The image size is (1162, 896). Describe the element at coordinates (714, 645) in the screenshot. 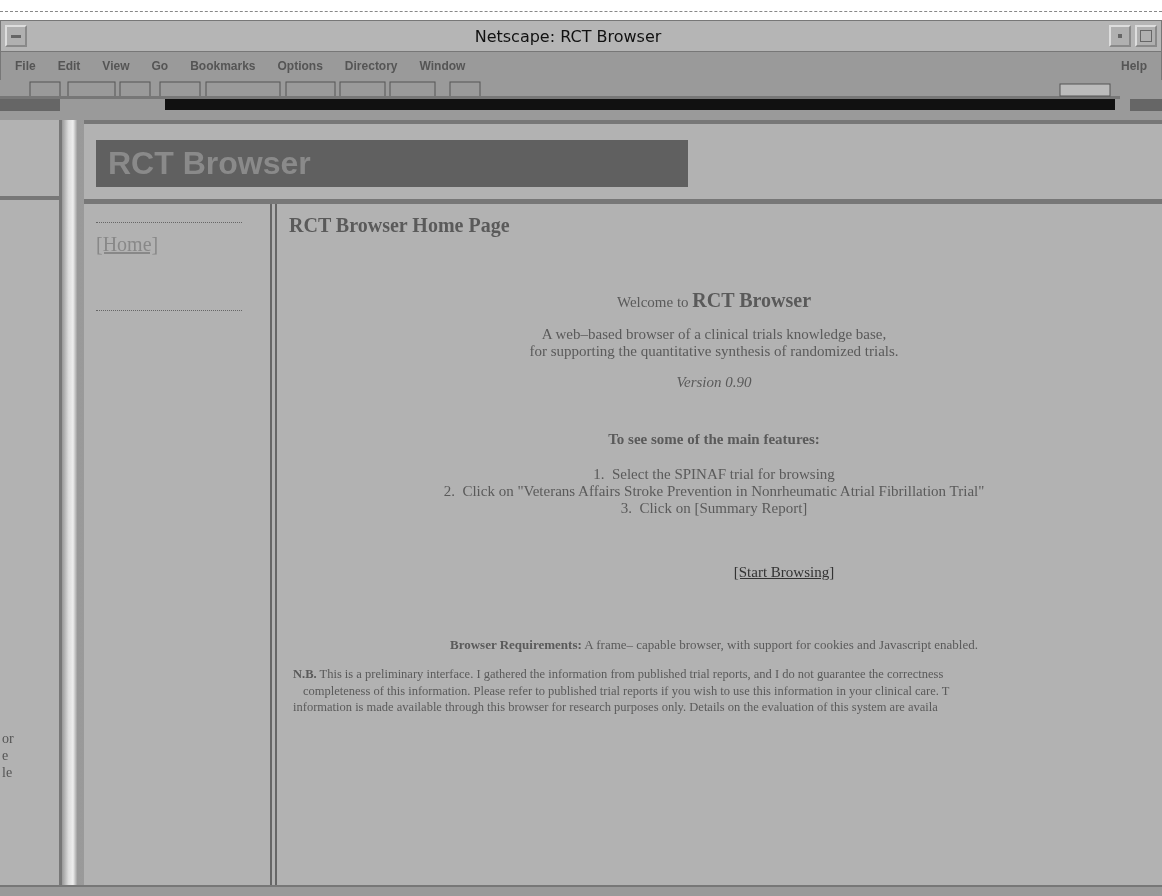

I see `requirements-text: Browser Requirements: A frame– capable browser, with support for cookies and Javascript enabled.` at that location.